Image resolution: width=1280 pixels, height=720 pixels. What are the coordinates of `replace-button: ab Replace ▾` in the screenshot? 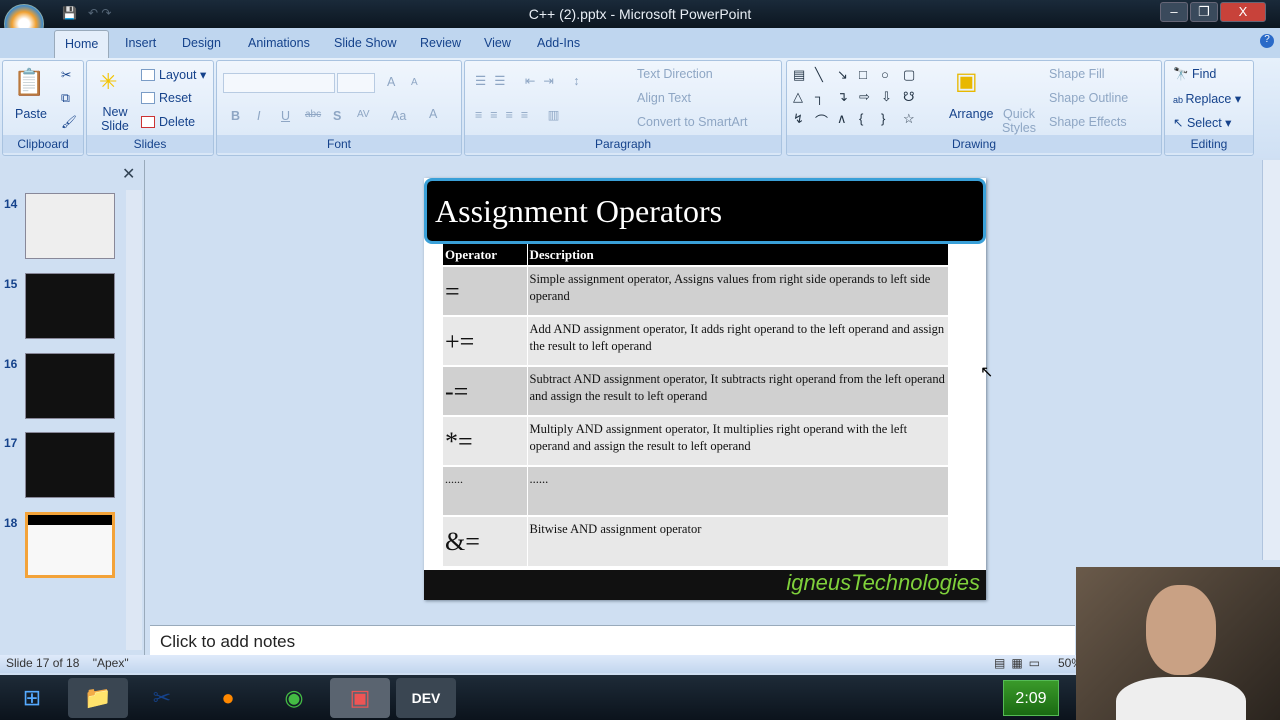 It's located at (1207, 98).